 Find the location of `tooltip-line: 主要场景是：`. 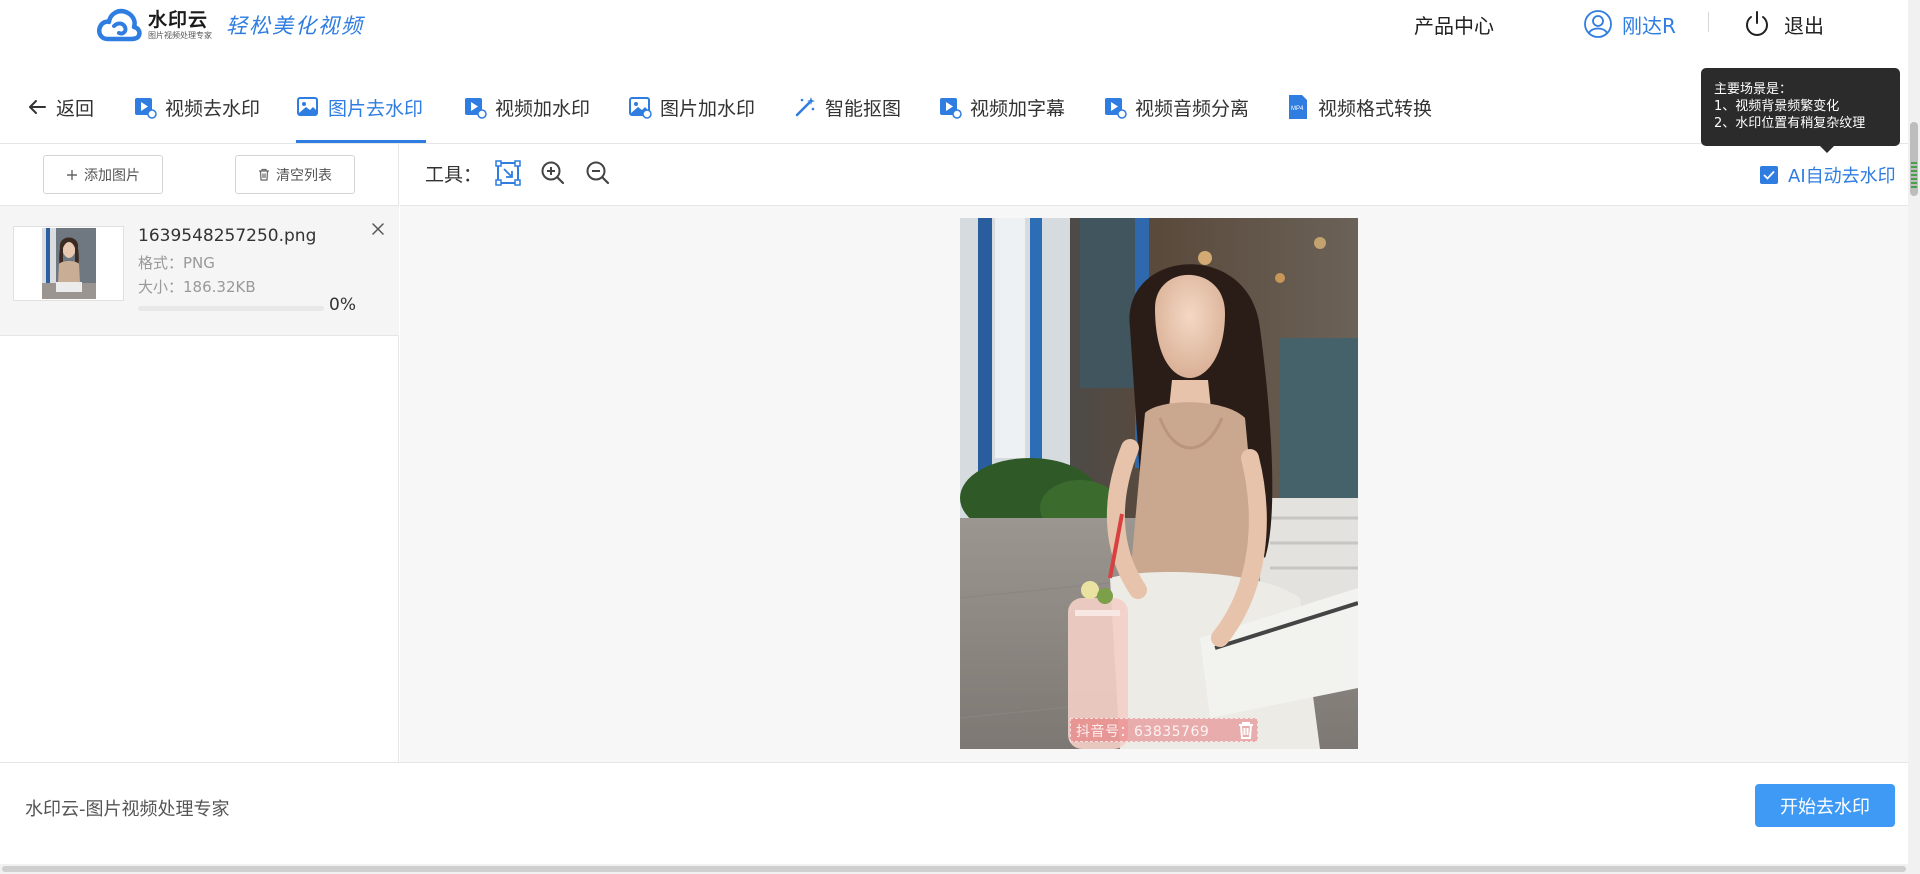

tooltip-line: 主要场景是： is located at coordinates (1753, 89).